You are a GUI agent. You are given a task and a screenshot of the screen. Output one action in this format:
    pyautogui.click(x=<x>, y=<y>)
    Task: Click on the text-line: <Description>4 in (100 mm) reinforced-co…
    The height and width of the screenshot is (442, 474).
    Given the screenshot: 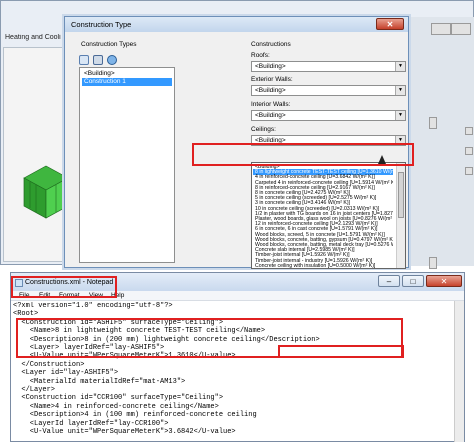 What is the action you would take?
    pyautogui.click(x=135, y=415)
    